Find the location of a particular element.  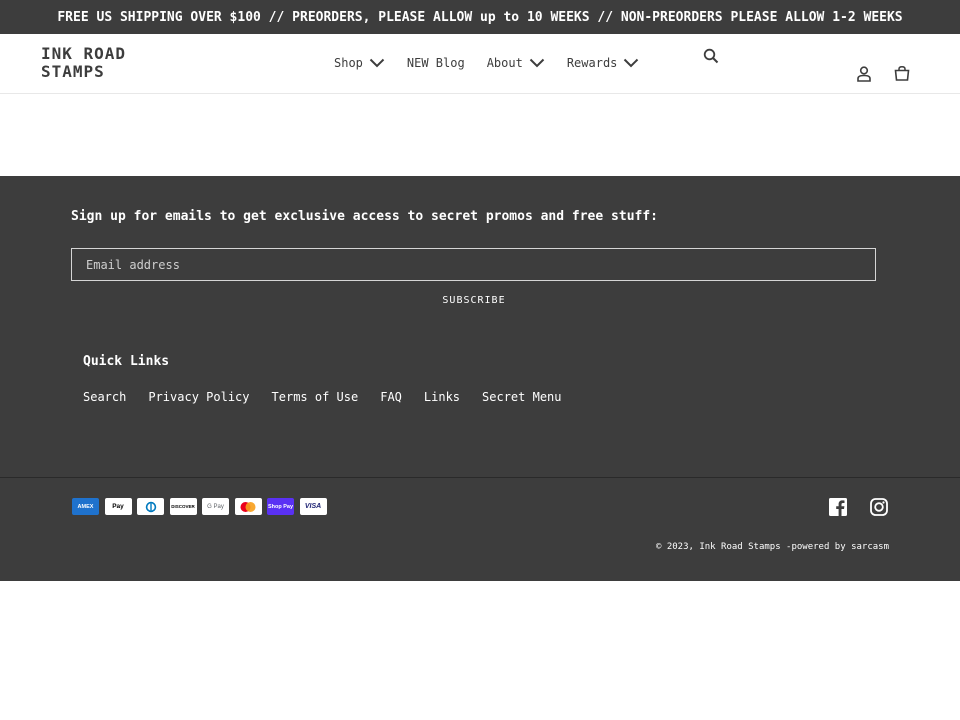

subscribe-button: SUBSCRIBE is located at coordinates (474, 300).